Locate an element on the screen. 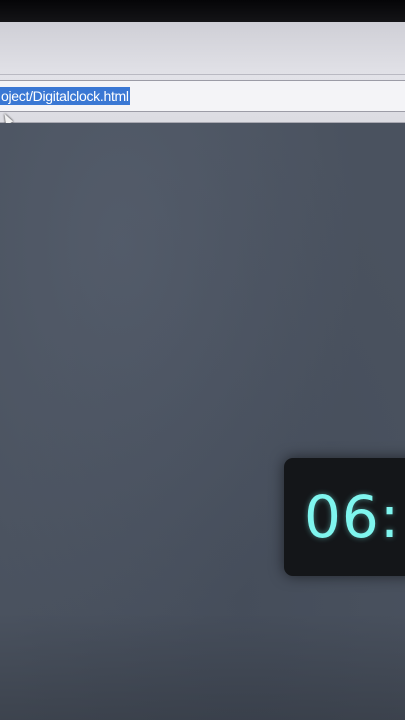 The height and width of the screenshot is (720, 405). digital-clock: 06: is located at coordinates (344, 517).